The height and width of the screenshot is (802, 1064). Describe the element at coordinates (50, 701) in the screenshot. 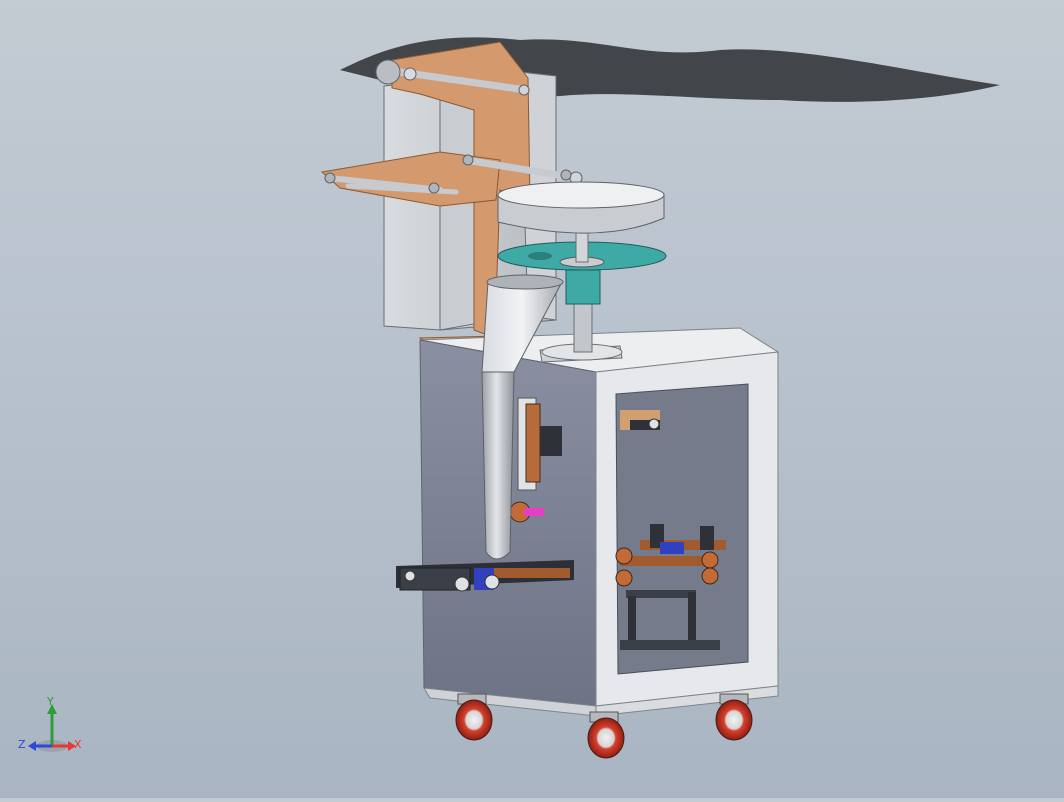

I see `y-axis-label: Y` at that location.